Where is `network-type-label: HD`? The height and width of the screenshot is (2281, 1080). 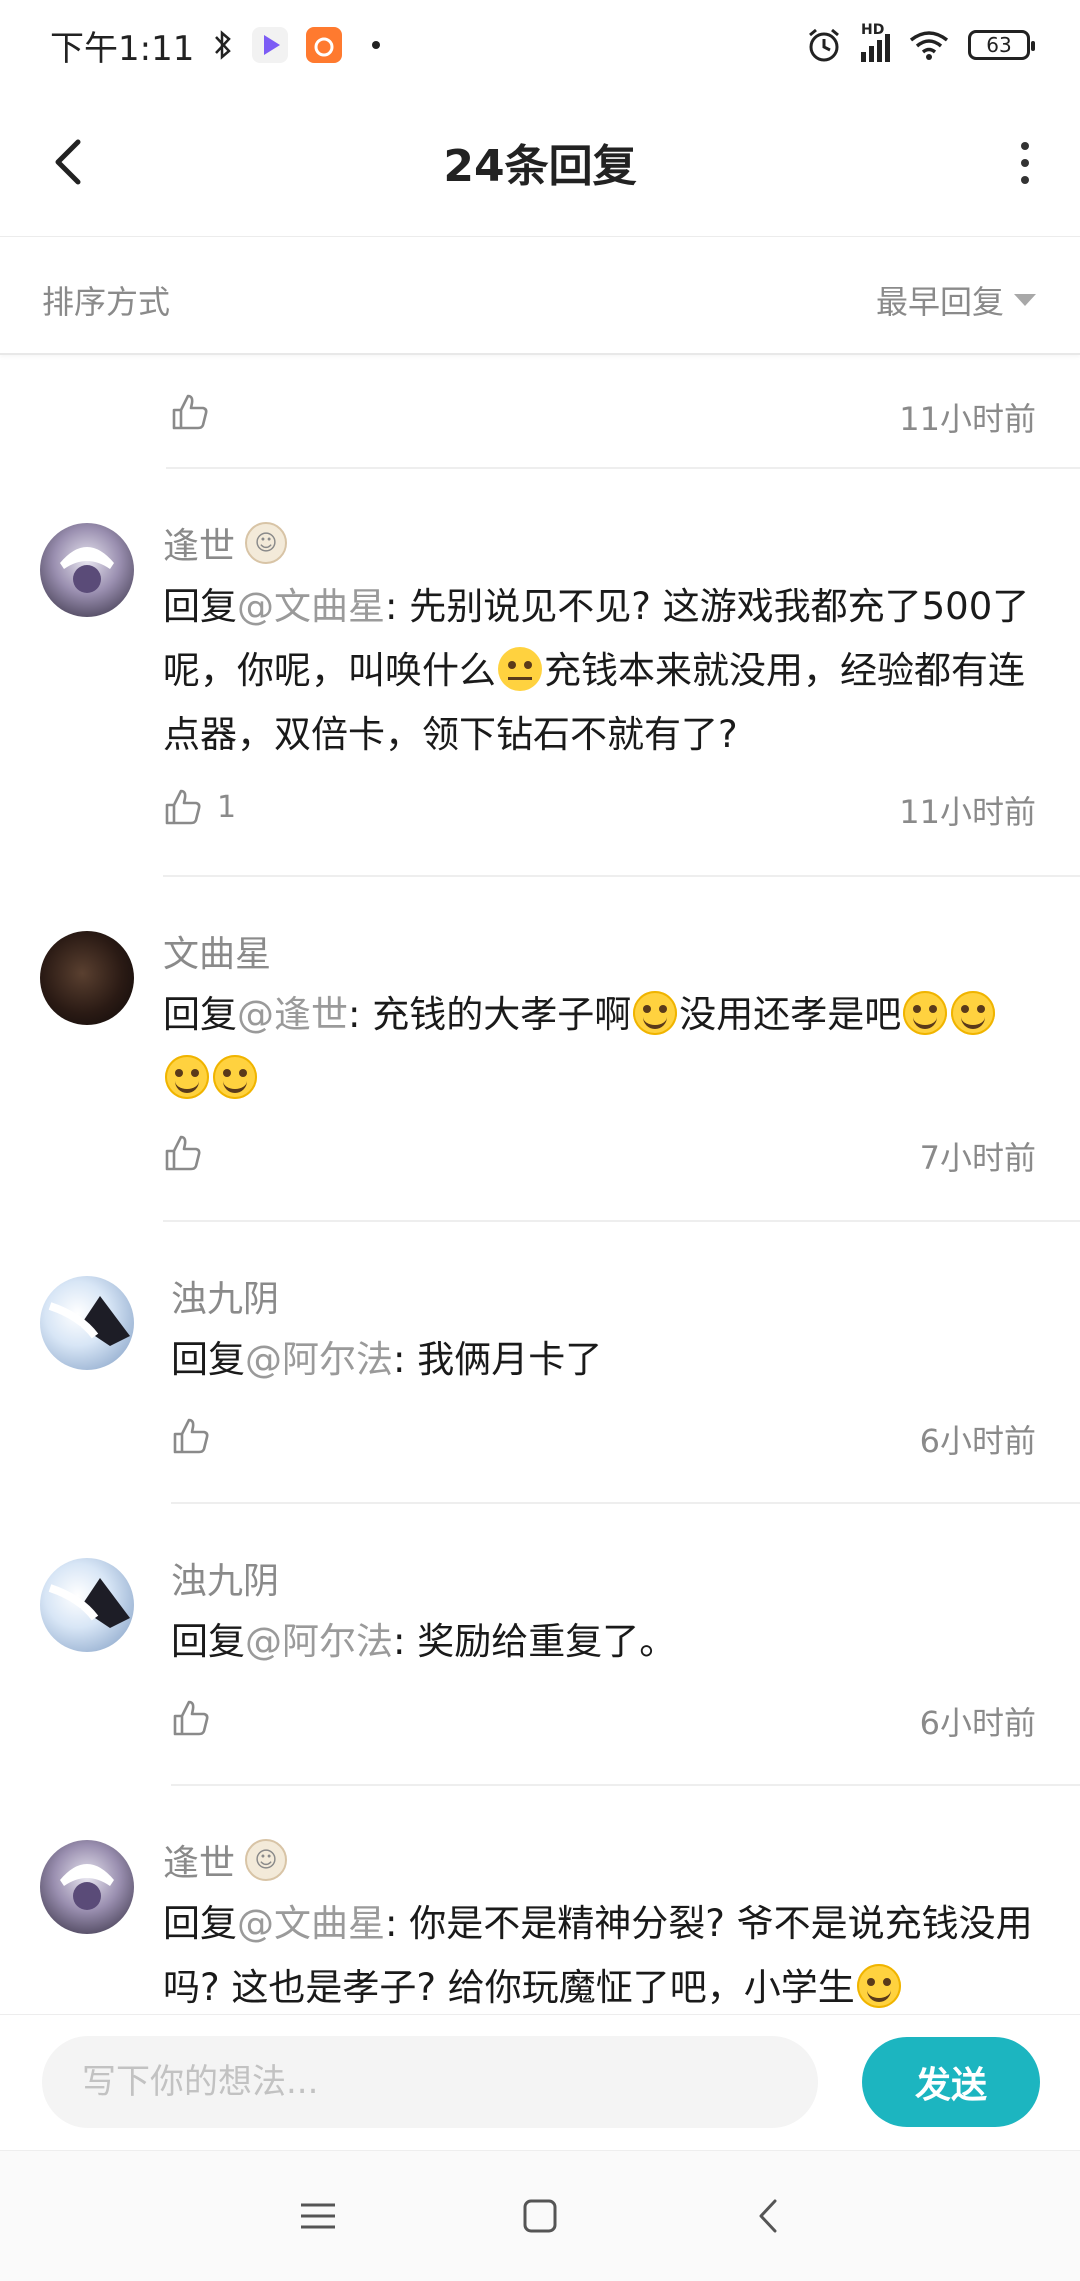
network-type-label: HD is located at coordinates (873, 30).